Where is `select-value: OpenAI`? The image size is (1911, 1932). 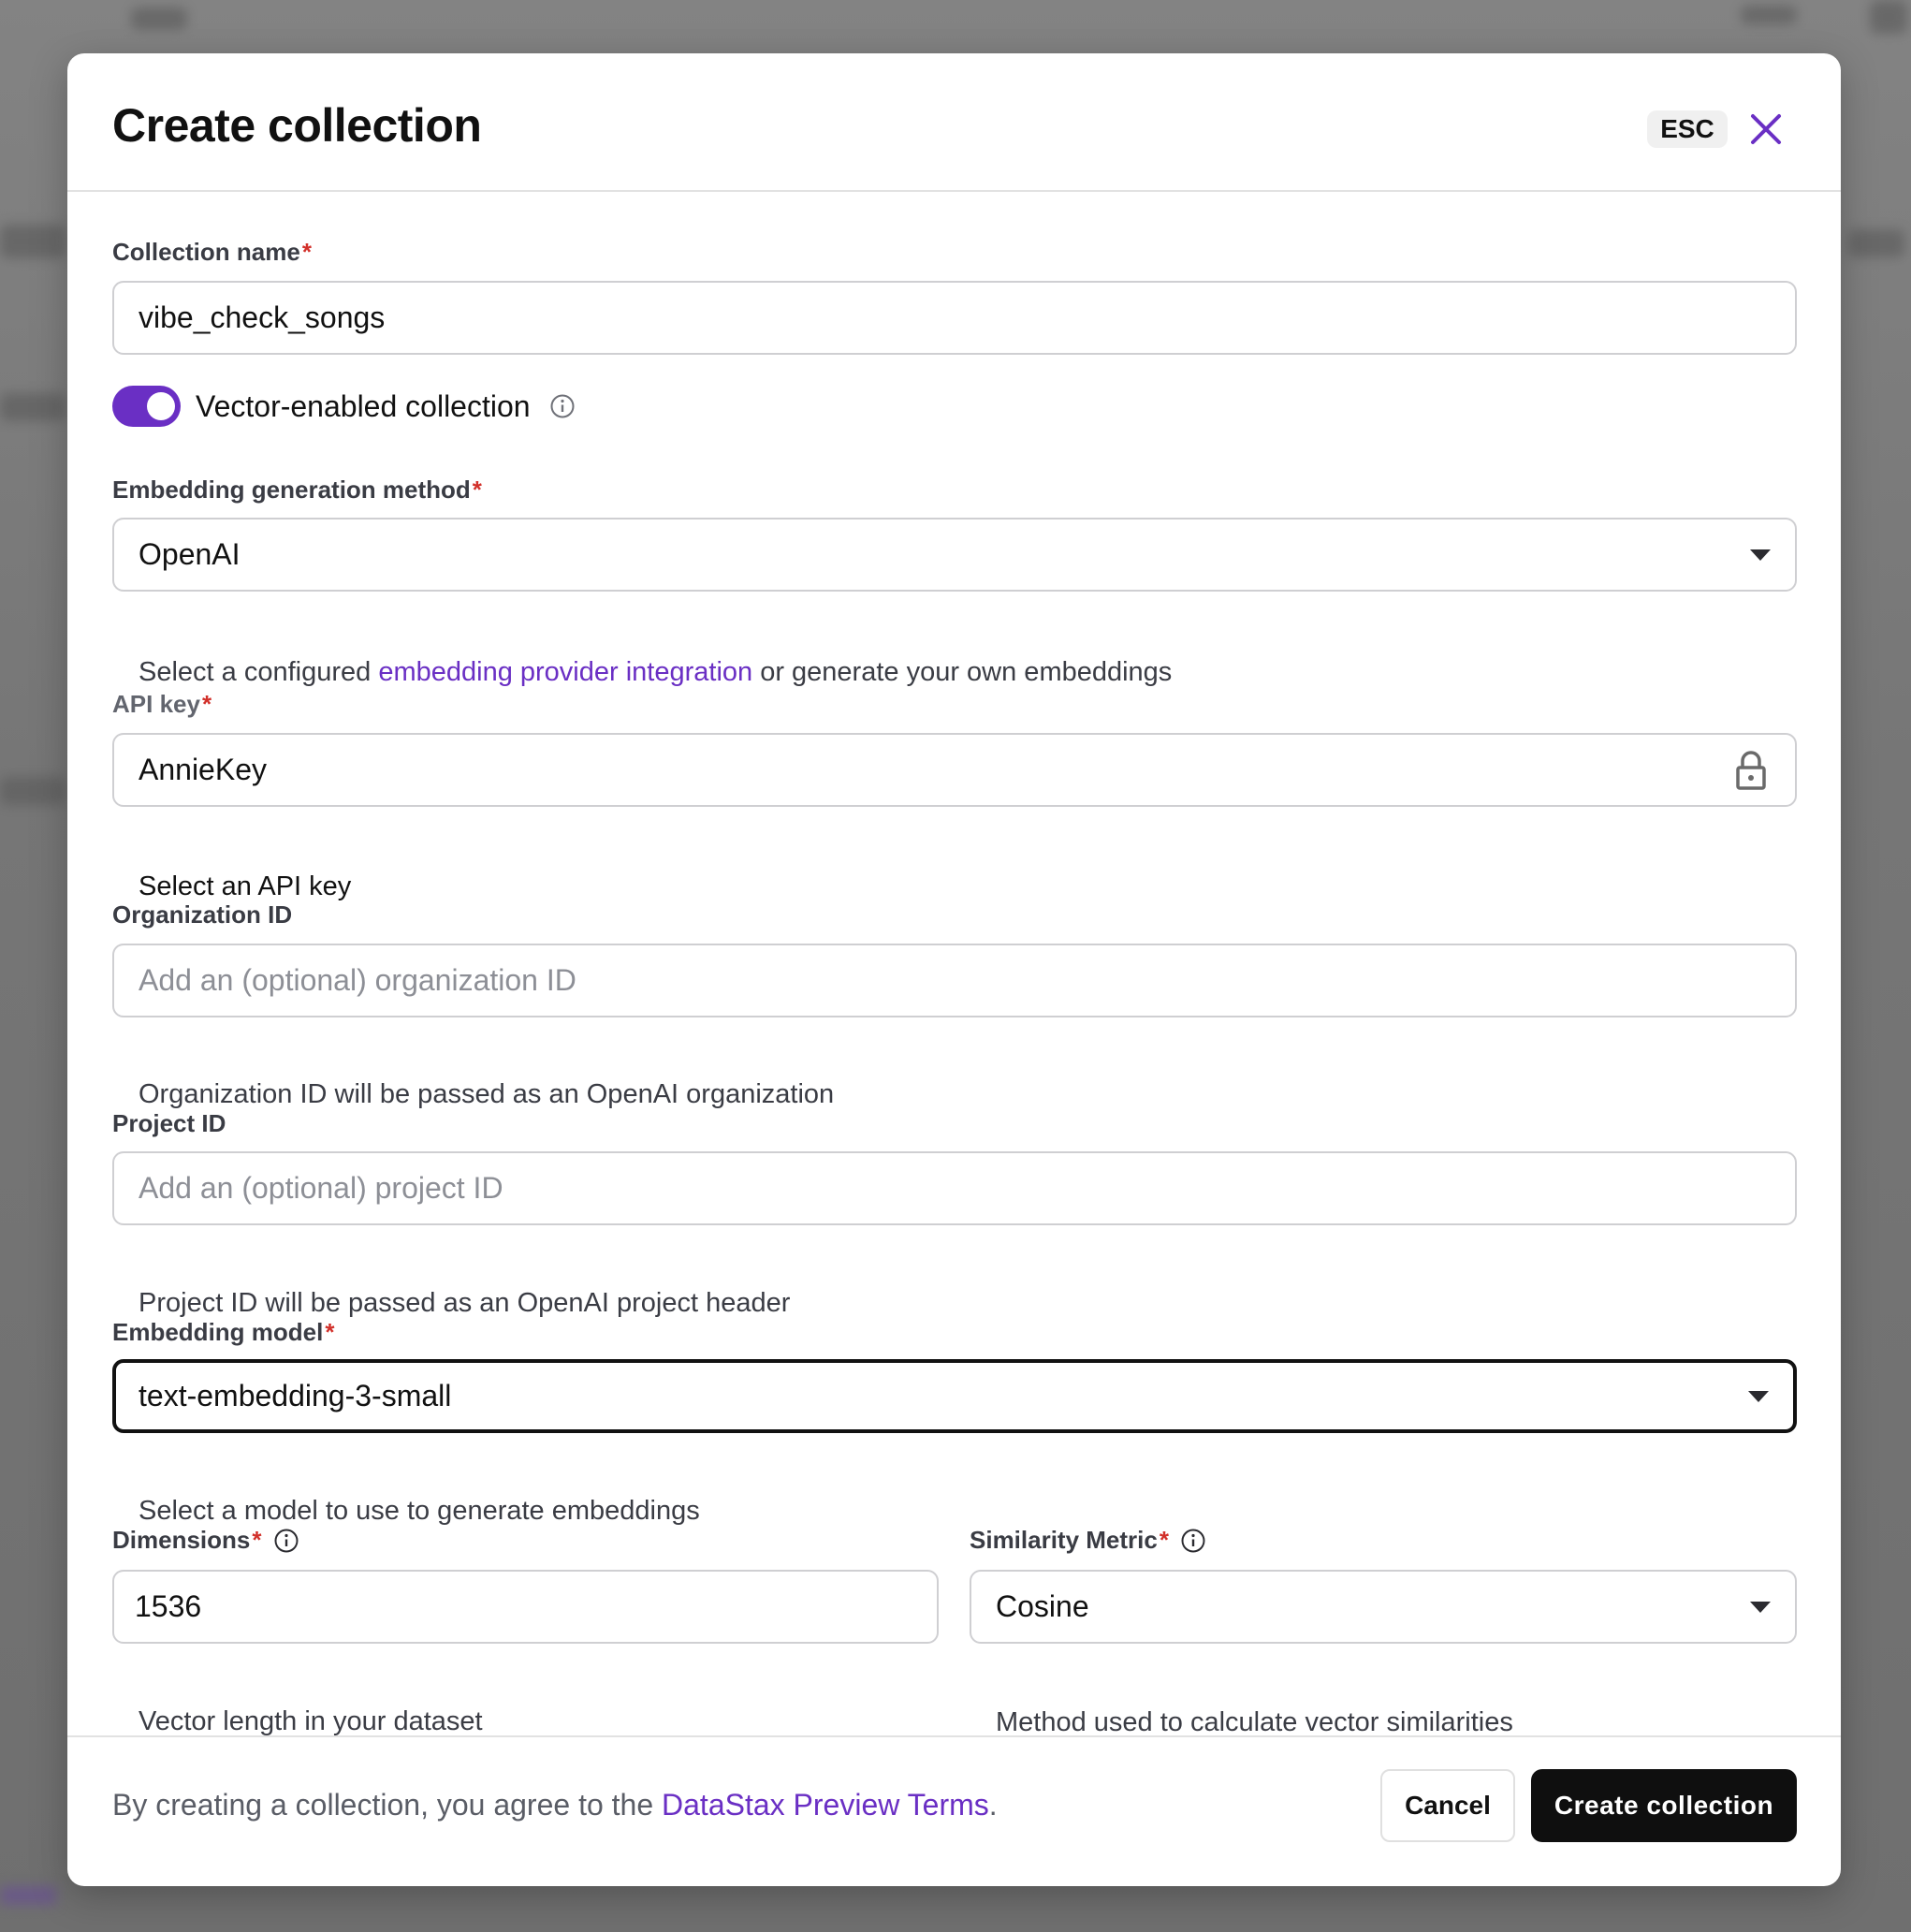 select-value: OpenAI is located at coordinates (190, 554).